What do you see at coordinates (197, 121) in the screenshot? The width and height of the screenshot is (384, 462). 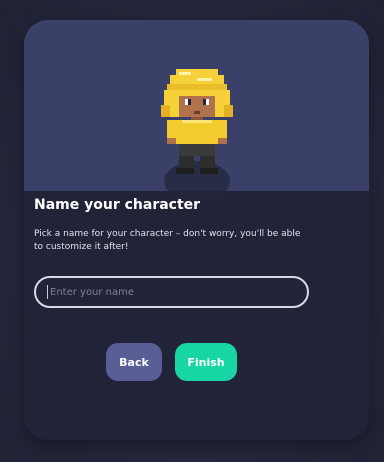 I see `pixel-avatar-icon` at bounding box center [197, 121].